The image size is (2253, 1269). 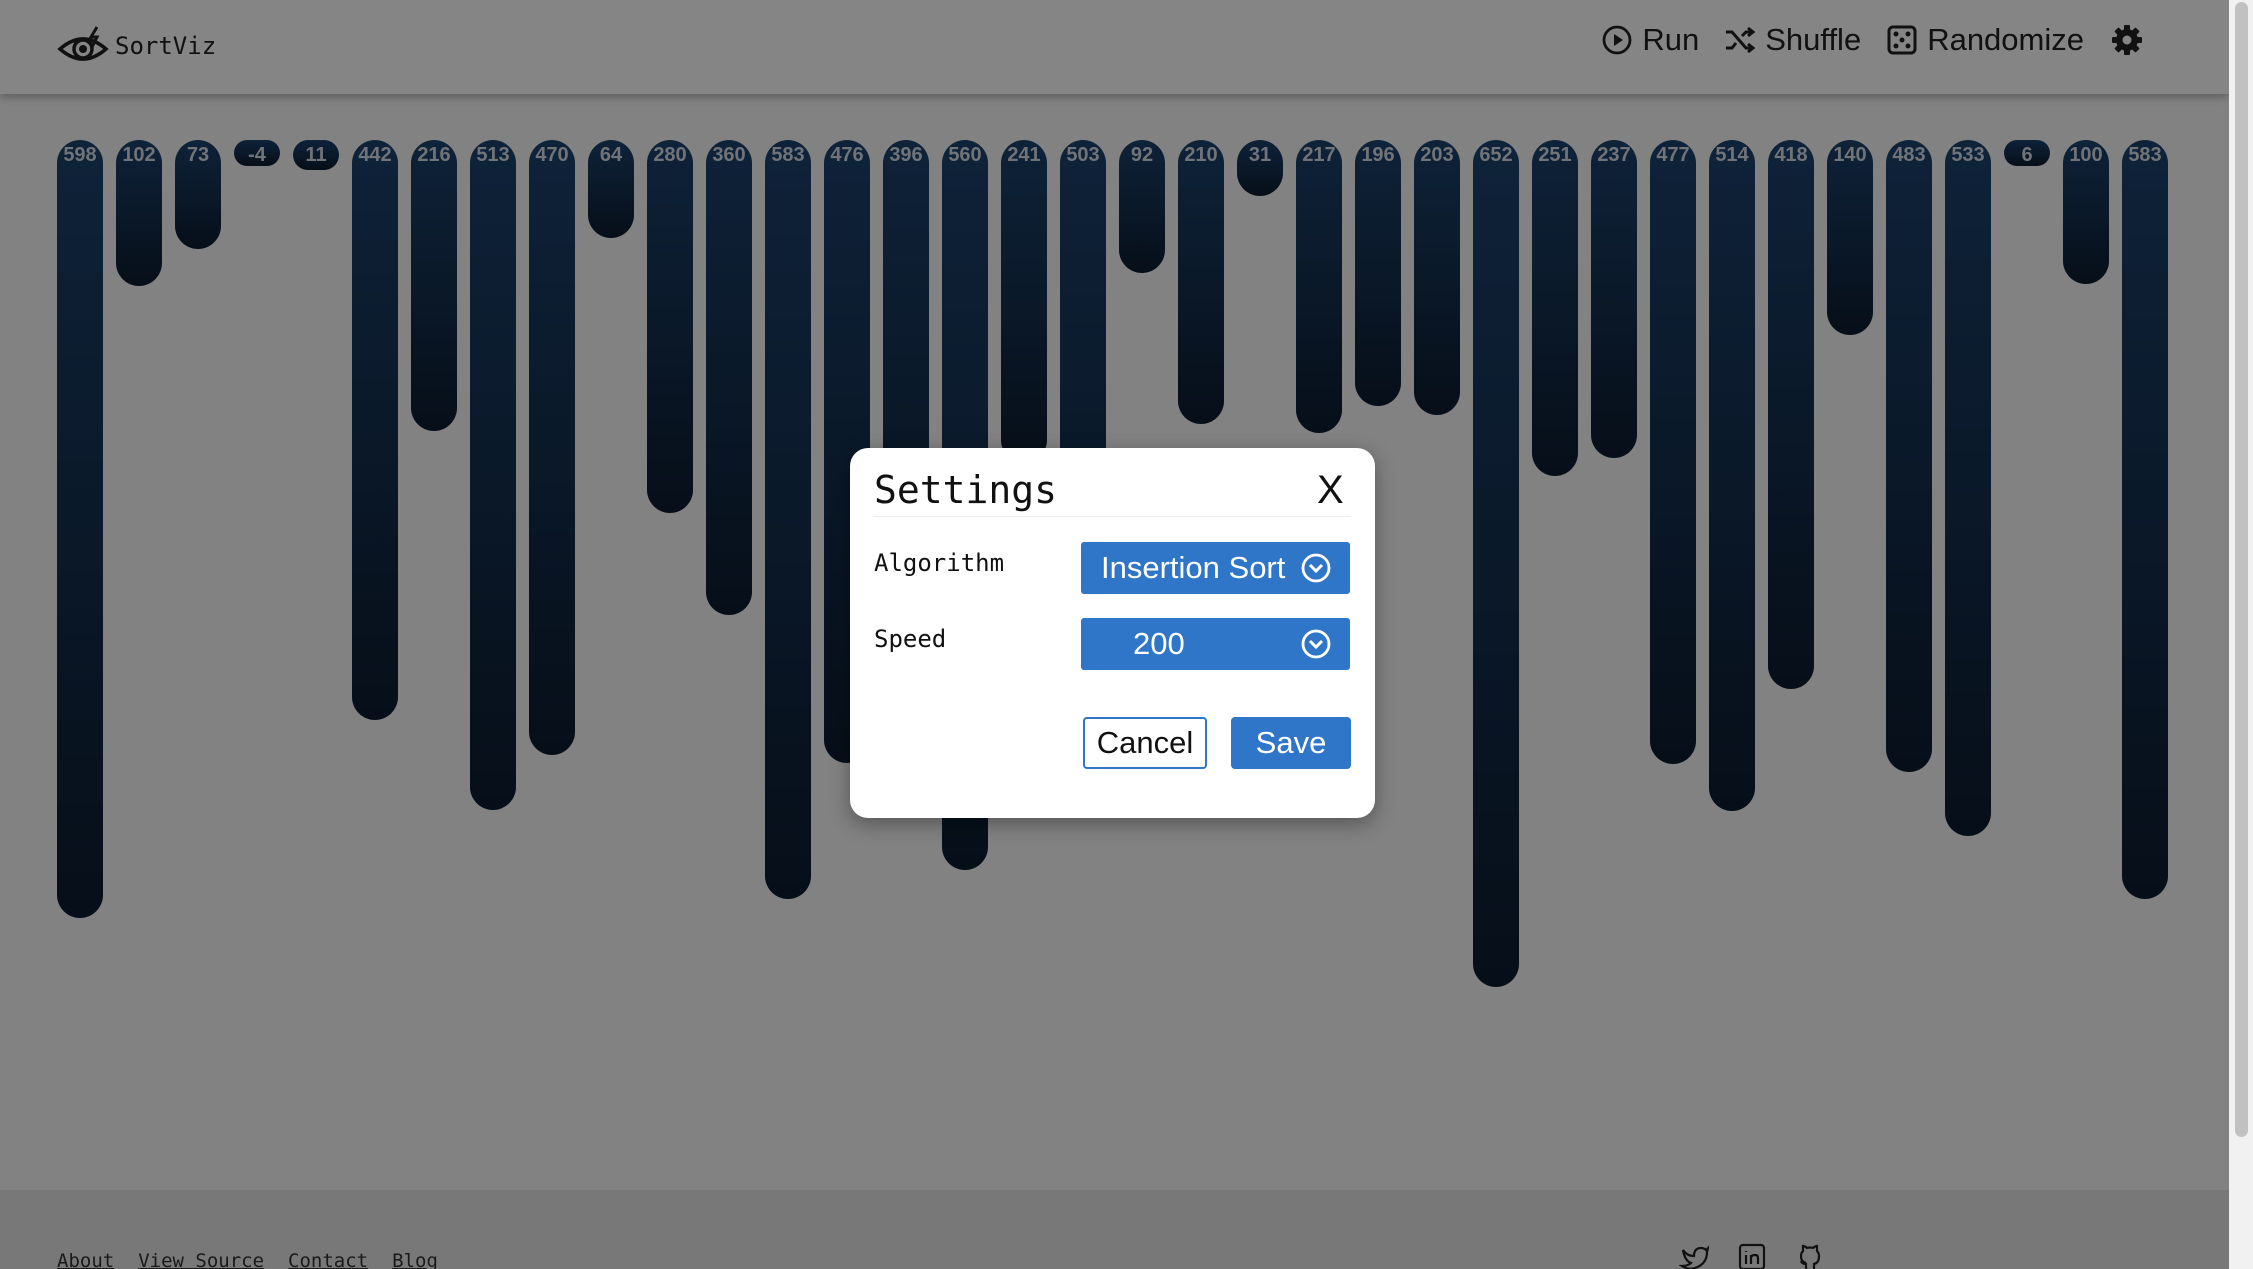 I want to click on algorithm-select: Insertion Sort, so click(x=1215, y=568).